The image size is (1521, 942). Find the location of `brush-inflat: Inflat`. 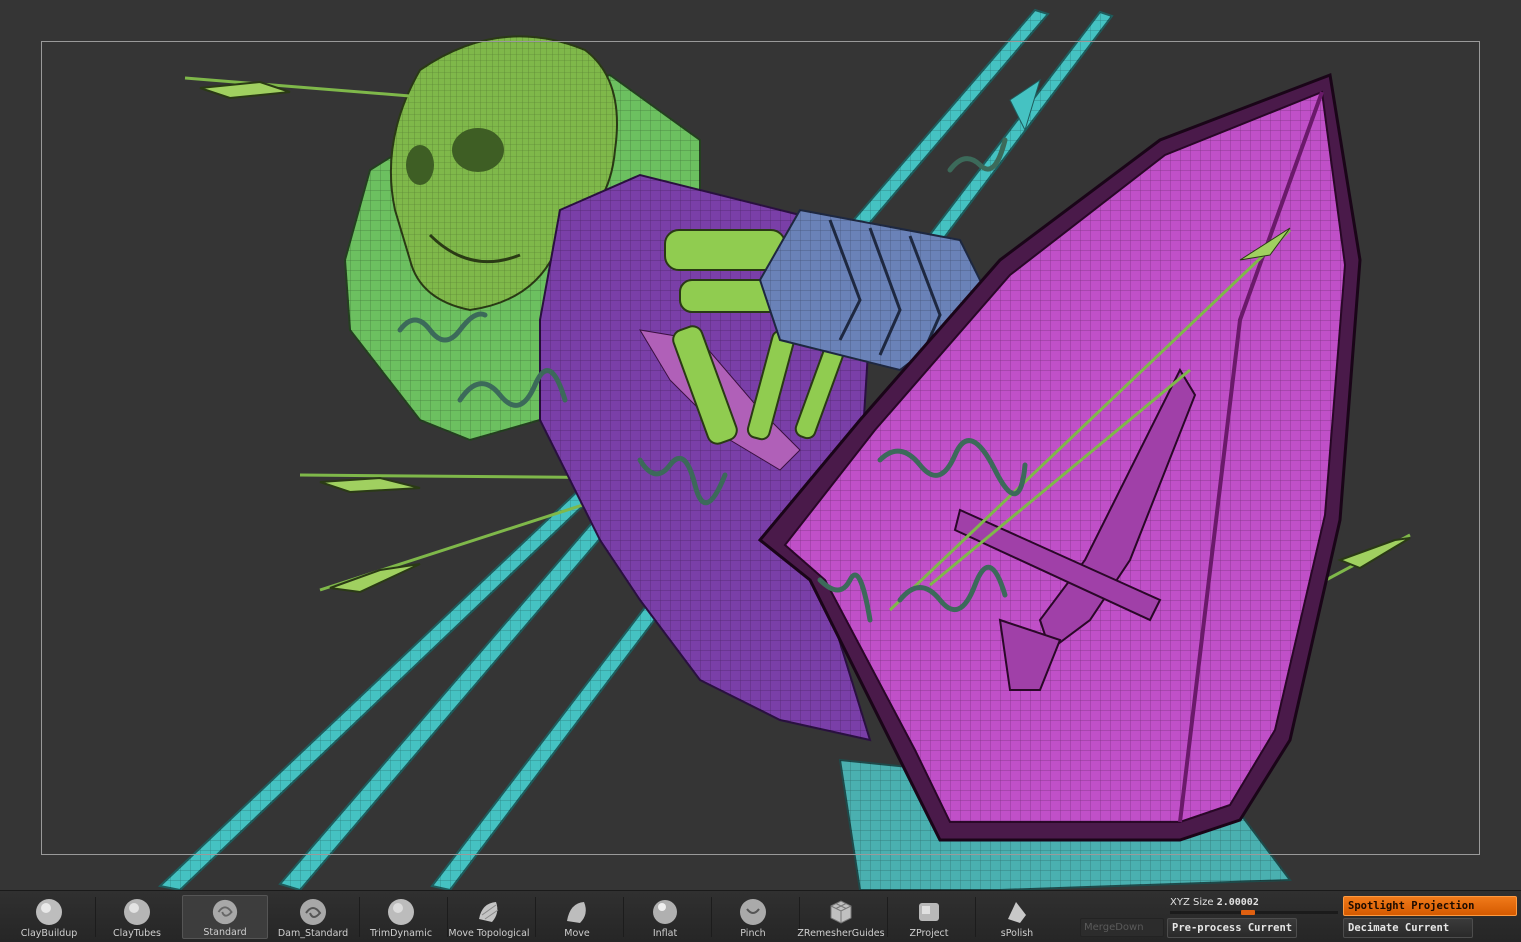

brush-inflat: Inflat is located at coordinates (665, 917).